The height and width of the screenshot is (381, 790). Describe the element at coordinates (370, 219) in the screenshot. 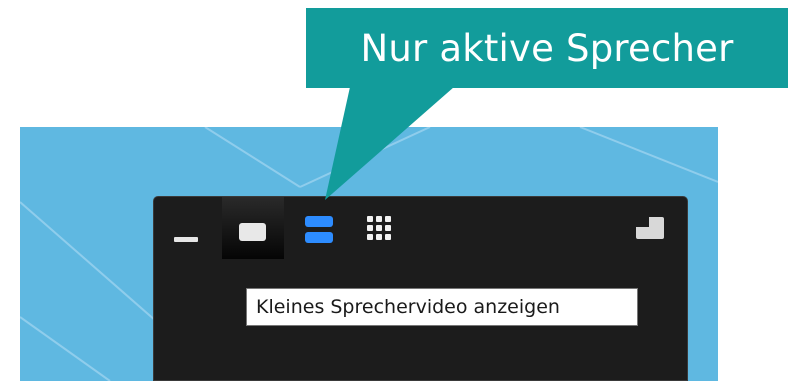

I see `gallery-grid-icon` at that location.